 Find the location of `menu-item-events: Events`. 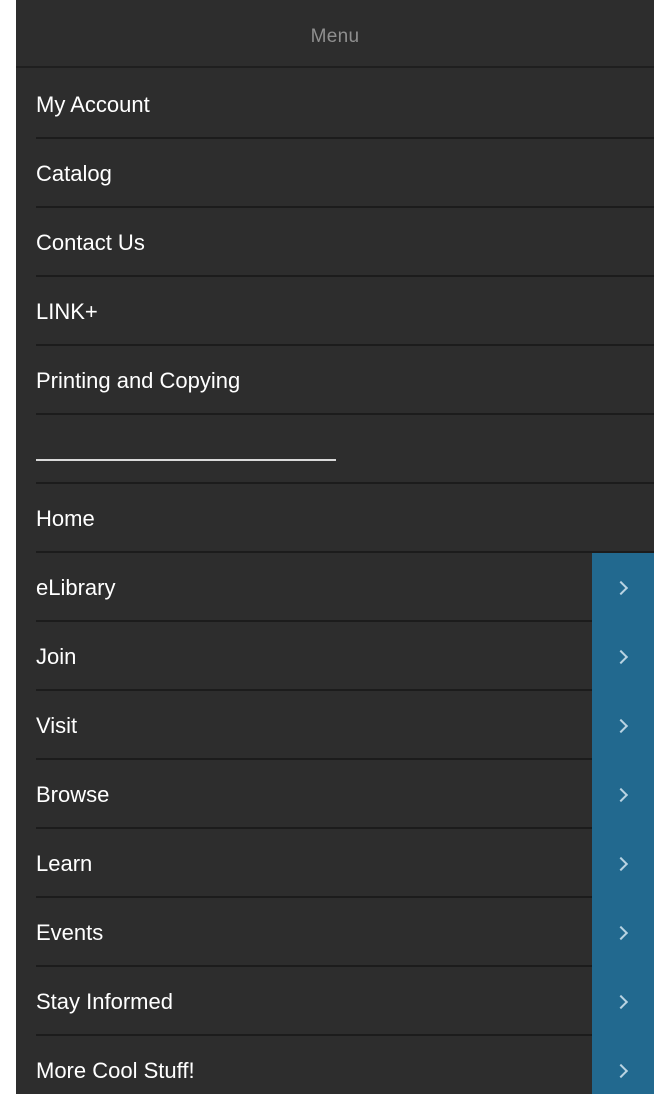

menu-item-events: Events is located at coordinates (335, 932).